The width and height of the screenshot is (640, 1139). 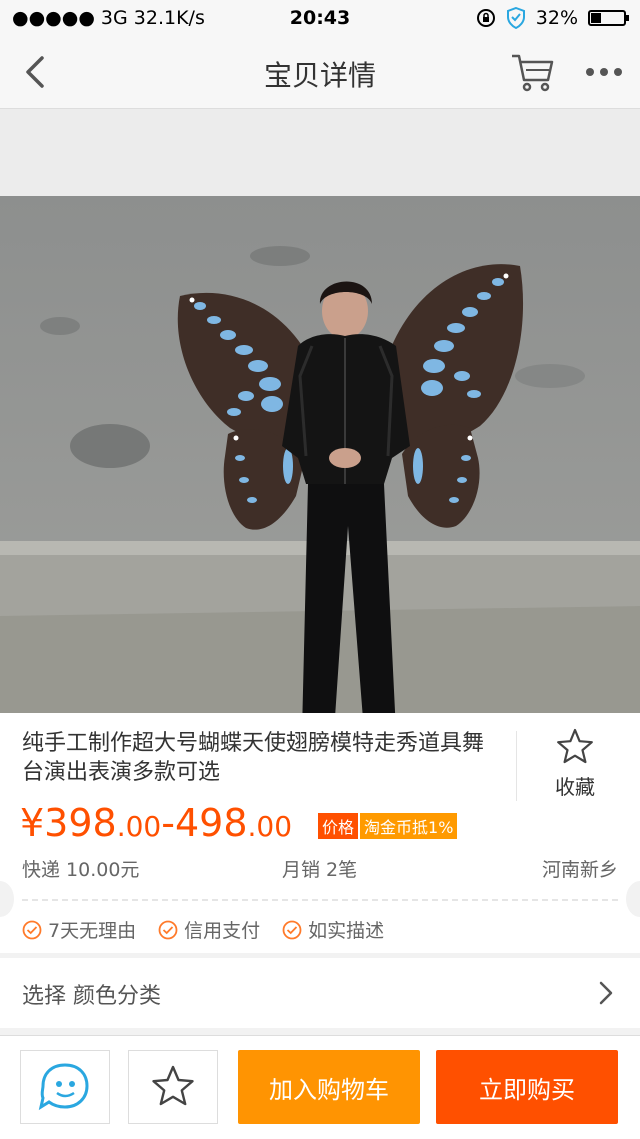 I want to click on notch-right, so click(x=633, y=899).